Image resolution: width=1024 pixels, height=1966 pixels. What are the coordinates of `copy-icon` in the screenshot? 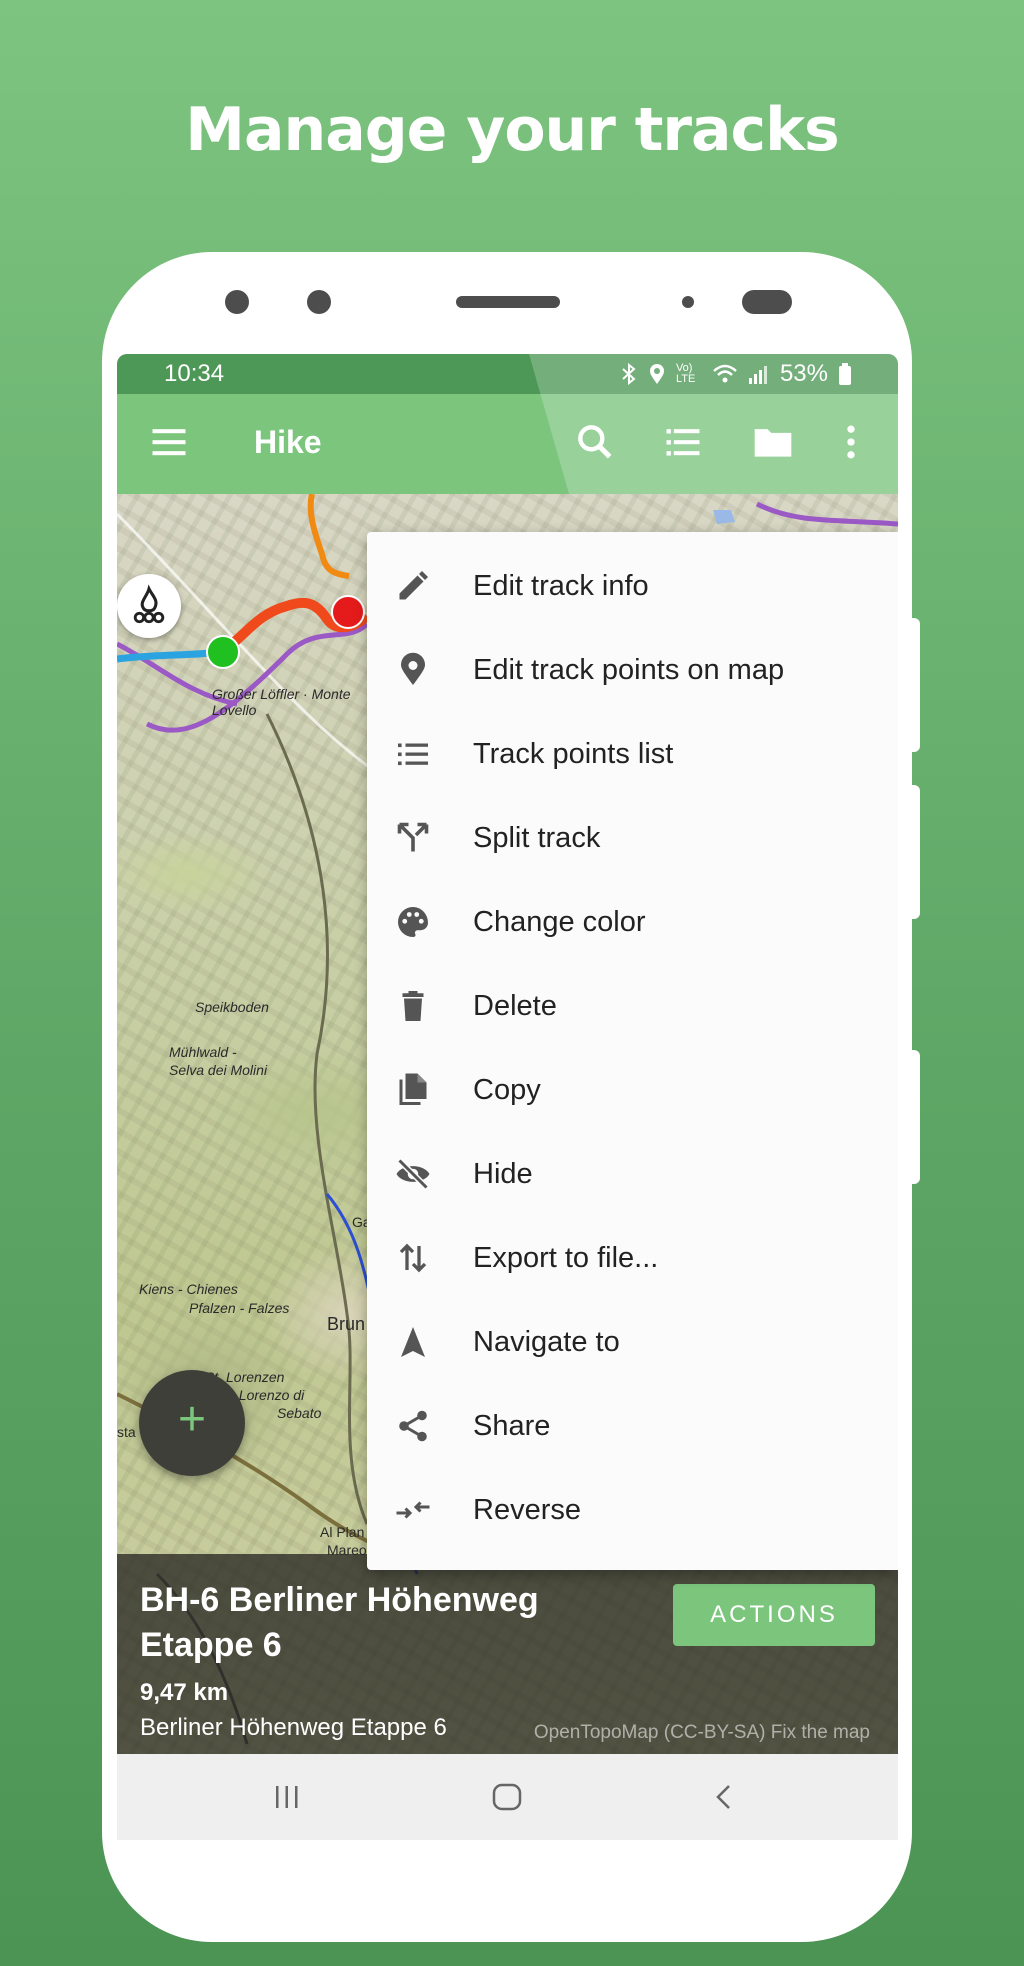 It's located at (413, 1089).